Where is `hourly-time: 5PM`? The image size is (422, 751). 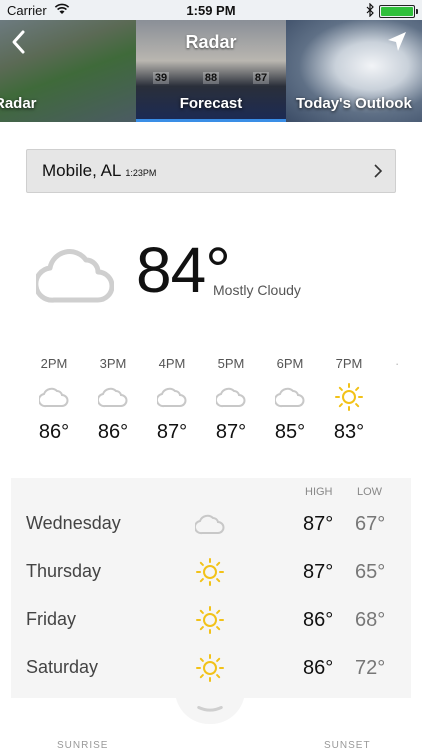
hourly-time: 5PM is located at coordinates (231, 363).